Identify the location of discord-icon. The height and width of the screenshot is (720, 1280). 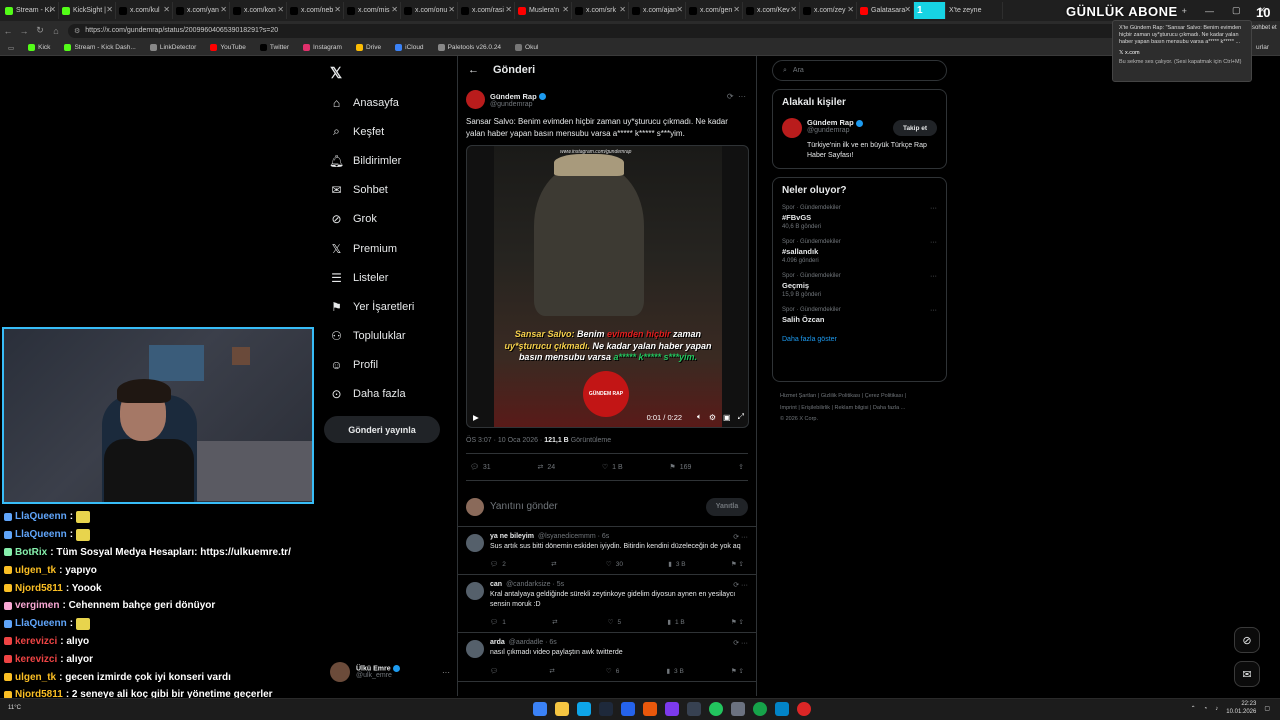
(672, 709).